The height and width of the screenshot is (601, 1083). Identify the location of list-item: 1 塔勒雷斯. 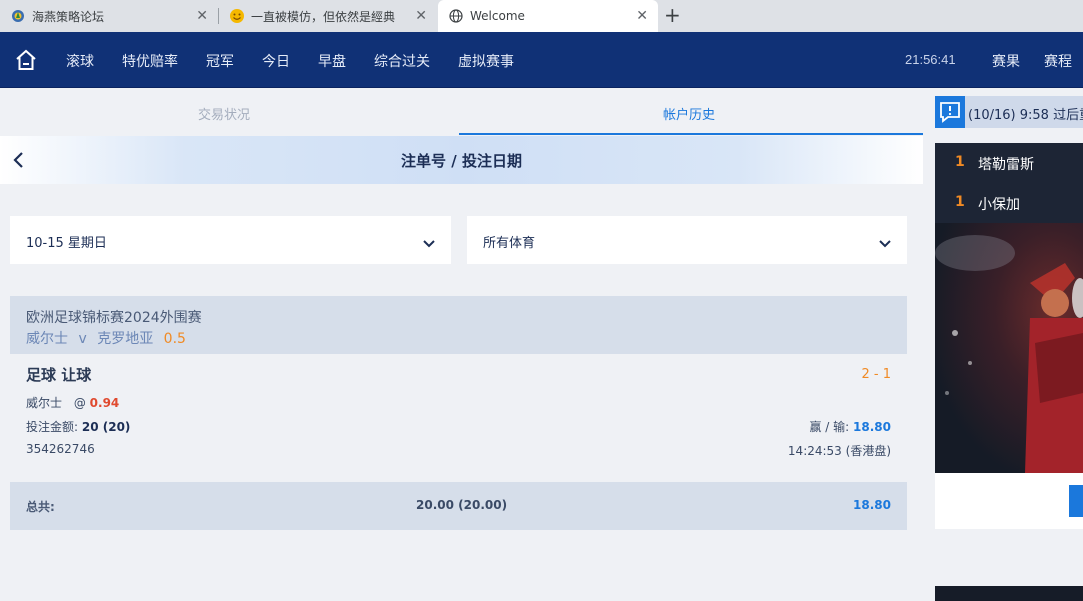
(1009, 163).